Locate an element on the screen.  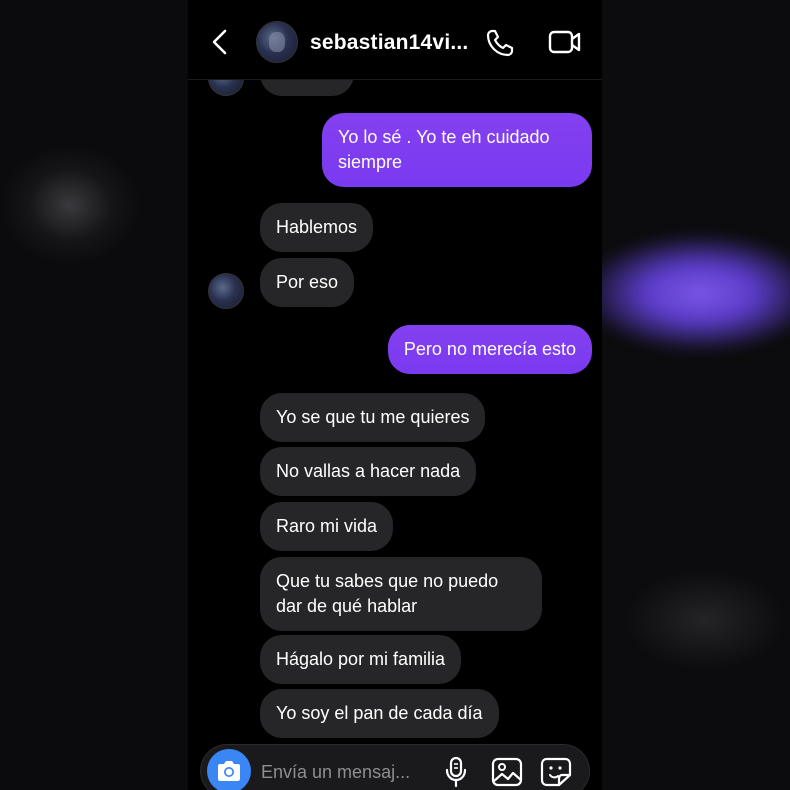
message-text: Yo soy el pan de cada día is located at coordinates (379, 713).